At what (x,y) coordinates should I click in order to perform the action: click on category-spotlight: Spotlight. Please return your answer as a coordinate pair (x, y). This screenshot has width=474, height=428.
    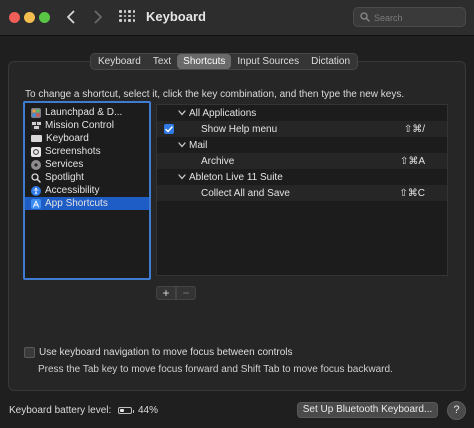
    Looking at the image, I should click on (87, 177).